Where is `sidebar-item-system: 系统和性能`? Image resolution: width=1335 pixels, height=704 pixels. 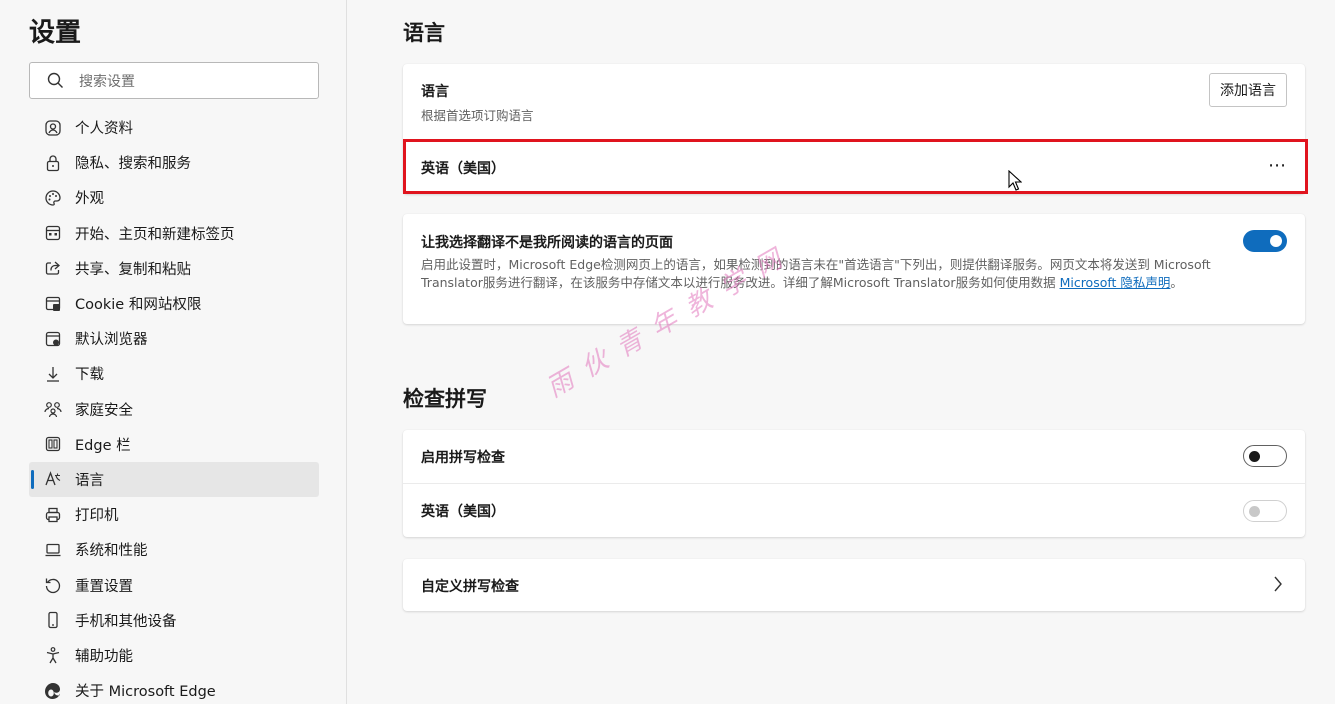 sidebar-item-system: 系统和性能 is located at coordinates (174, 549).